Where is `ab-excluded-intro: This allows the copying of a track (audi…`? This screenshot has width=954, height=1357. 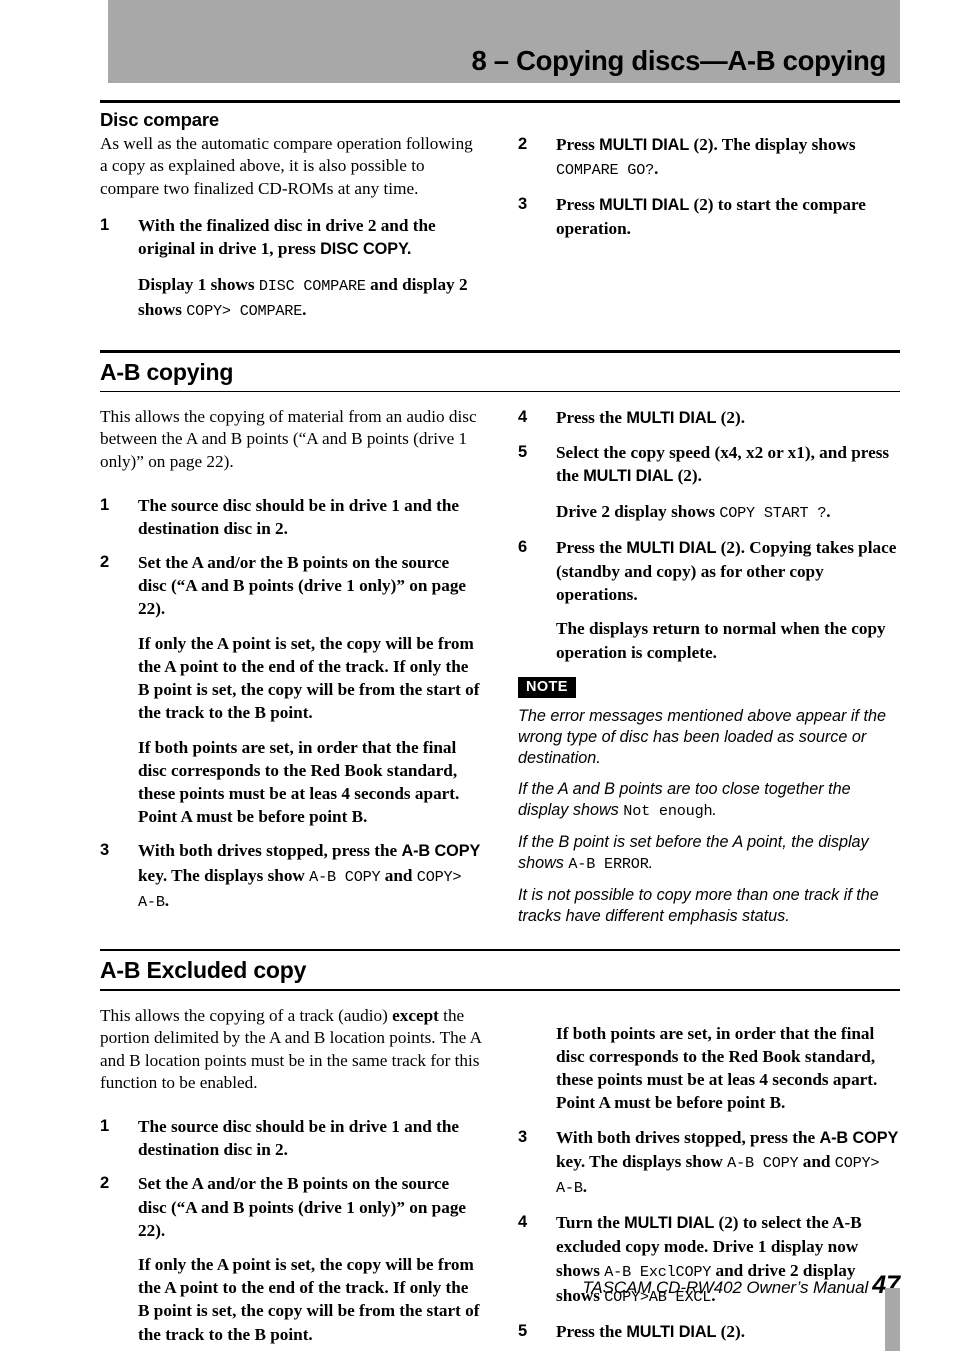 ab-excluded-intro: This allows the copying of a track (audi… is located at coordinates (291, 1050).